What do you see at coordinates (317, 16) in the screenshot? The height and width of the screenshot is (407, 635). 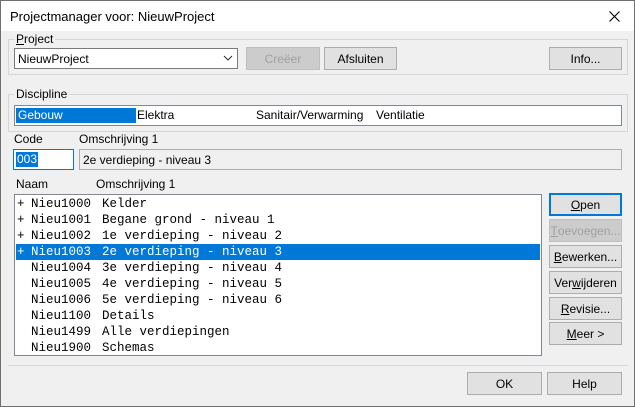 I see `title-bar: Projectmanager voor: NieuwProject` at bounding box center [317, 16].